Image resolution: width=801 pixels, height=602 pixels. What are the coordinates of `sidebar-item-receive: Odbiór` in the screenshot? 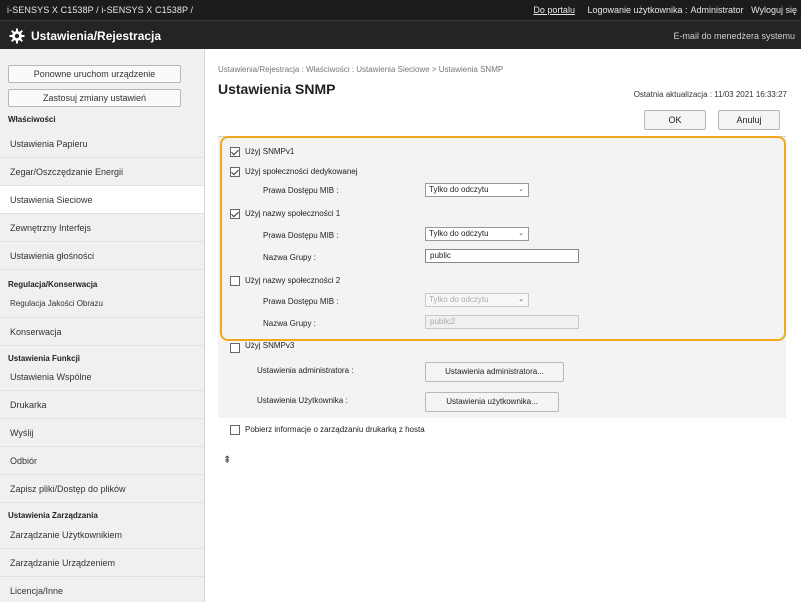 It's located at (102, 461).